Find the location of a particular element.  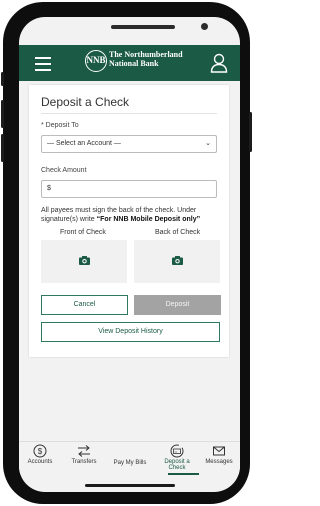

volume-down-button is located at coordinates (2, 148).